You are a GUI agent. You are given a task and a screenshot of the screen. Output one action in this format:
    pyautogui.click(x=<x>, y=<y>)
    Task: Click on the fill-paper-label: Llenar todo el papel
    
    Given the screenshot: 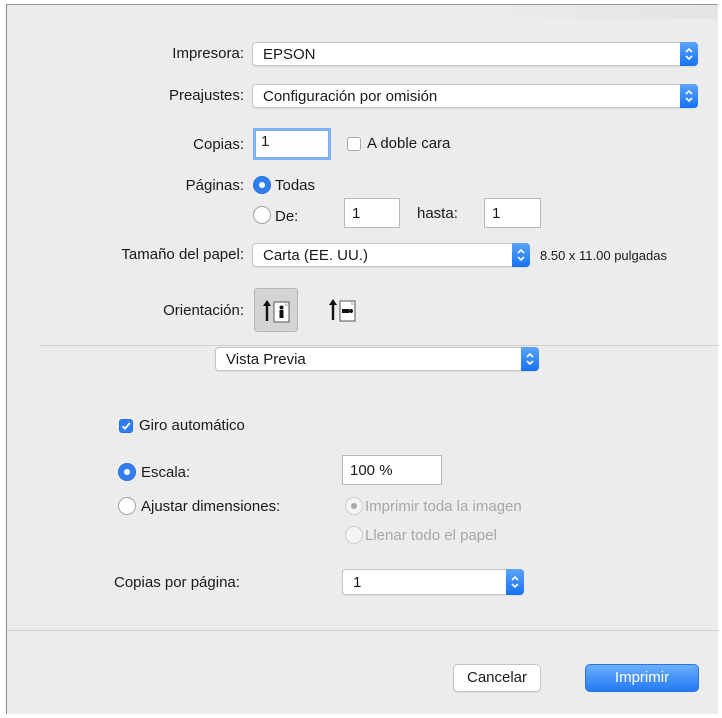 What is the action you would take?
    pyautogui.click(x=431, y=535)
    